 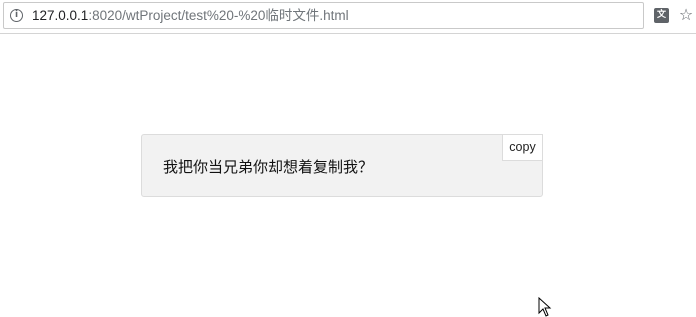 I want to click on info-icon: i, so click(x=16, y=15).